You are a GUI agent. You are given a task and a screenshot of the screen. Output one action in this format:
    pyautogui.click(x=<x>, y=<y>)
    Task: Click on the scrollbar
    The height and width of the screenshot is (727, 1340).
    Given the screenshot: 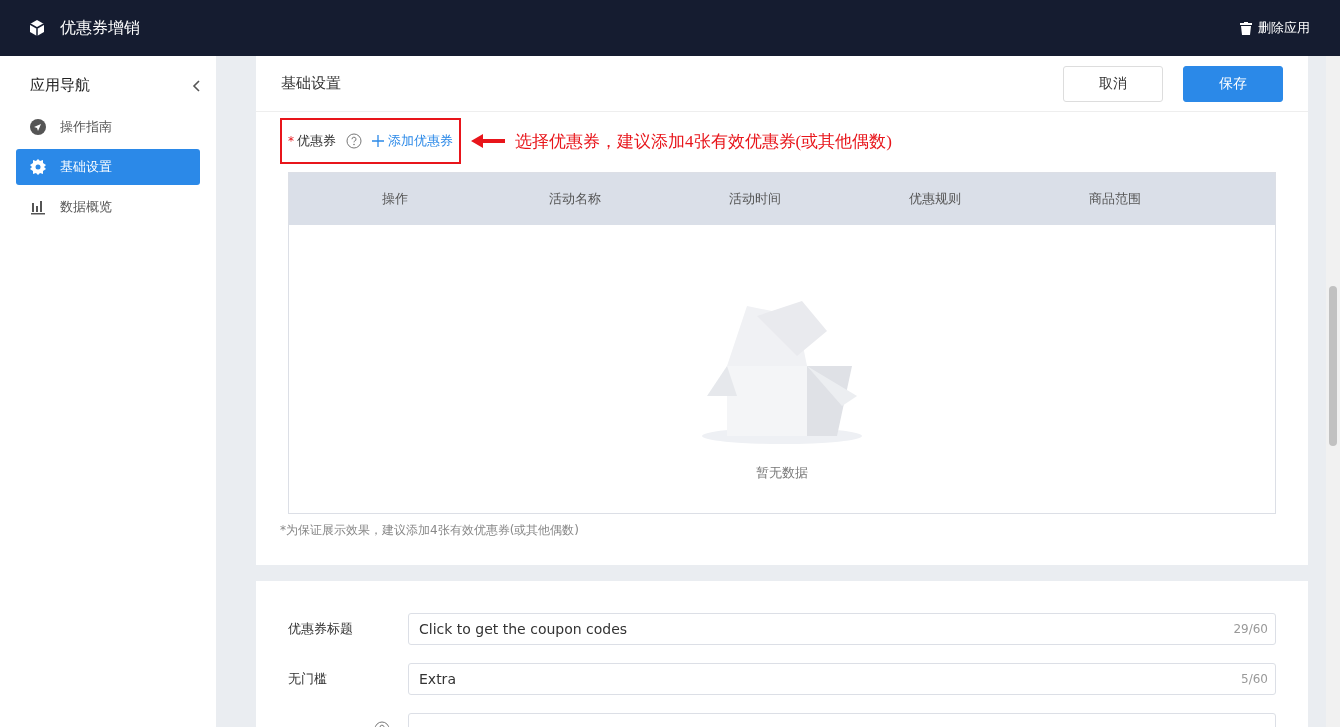 What is the action you would take?
    pyautogui.click(x=1333, y=391)
    